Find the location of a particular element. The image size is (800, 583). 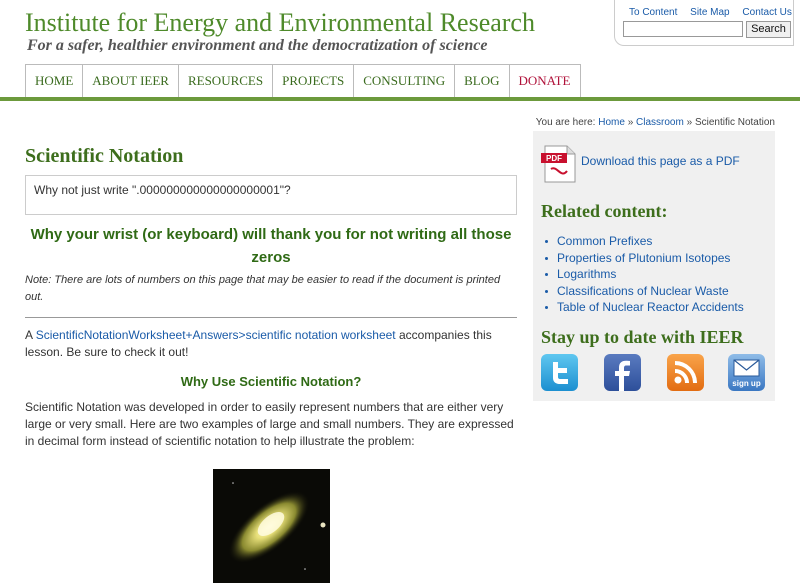

related-item: Logarithms is located at coordinates (642, 274).